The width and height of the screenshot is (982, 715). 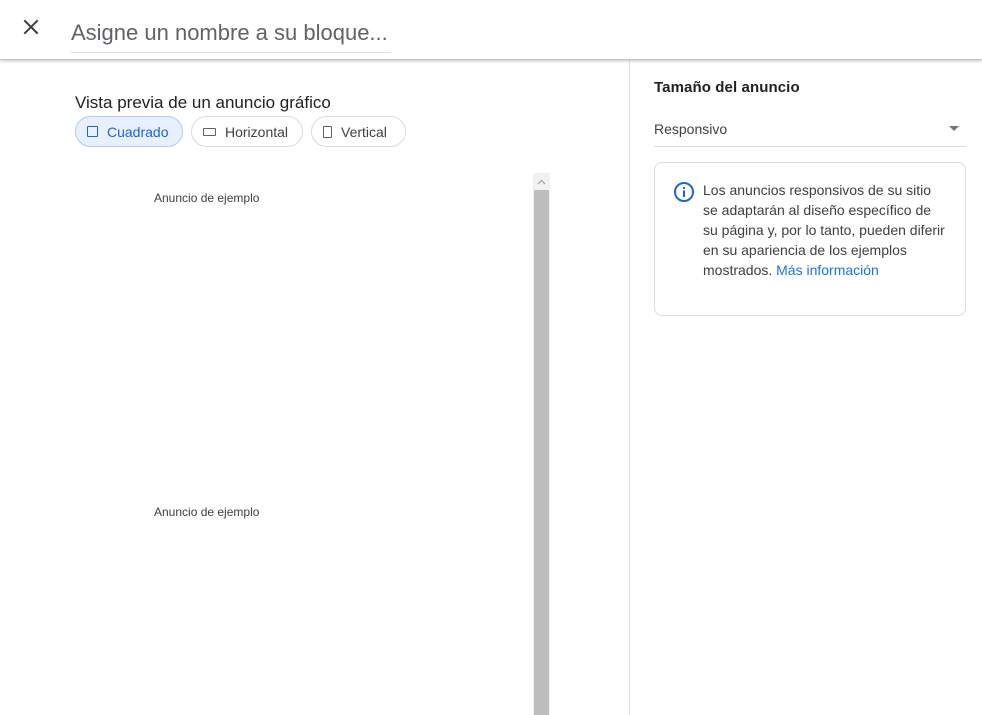 What do you see at coordinates (827, 270) in the screenshot?
I see `learn-more-link: Más información` at bounding box center [827, 270].